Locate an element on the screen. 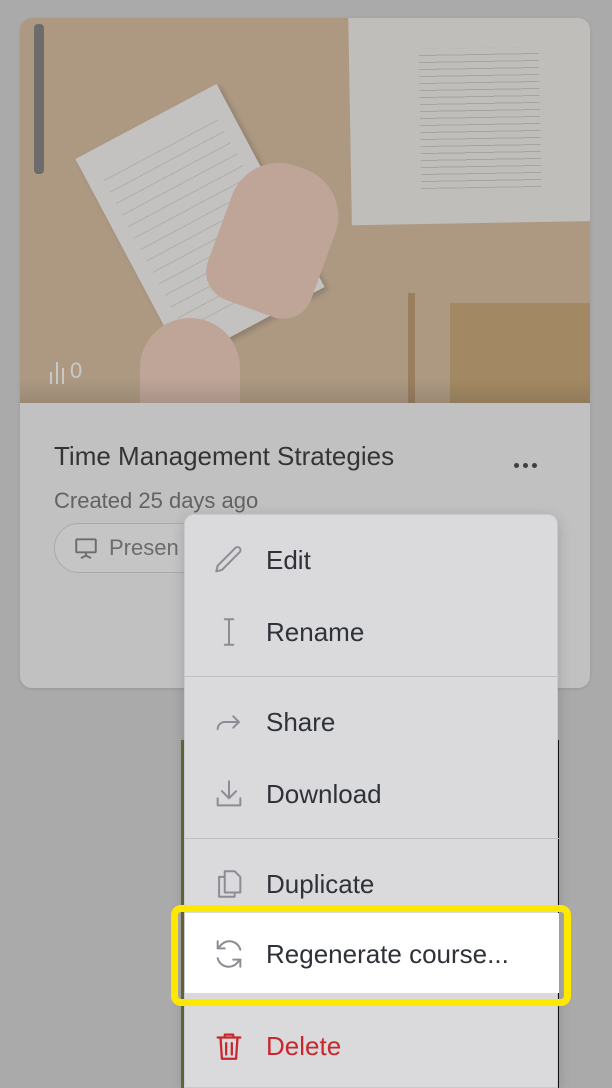 The height and width of the screenshot is (1088, 612). menu-item-label: Duplicate is located at coordinates (320, 883).